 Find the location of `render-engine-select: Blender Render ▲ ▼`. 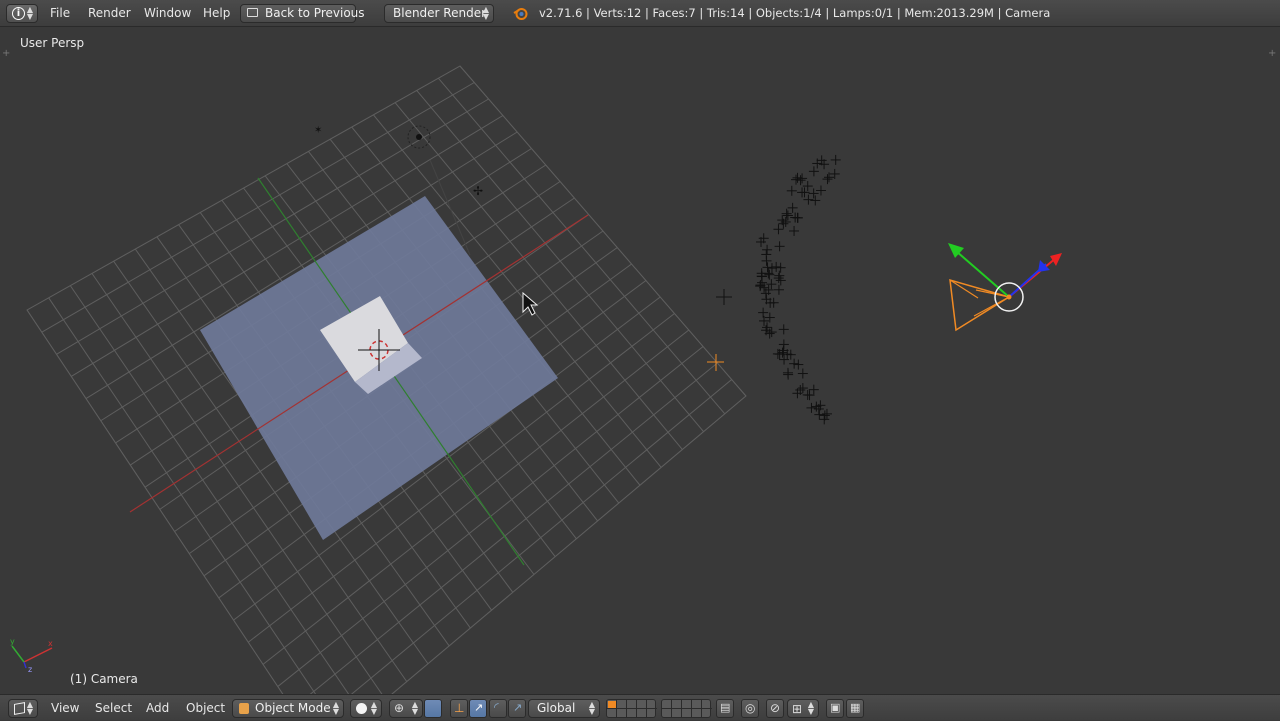

render-engine-select: Blender Render ▲ ▼ is located at coordinates (439, 13).